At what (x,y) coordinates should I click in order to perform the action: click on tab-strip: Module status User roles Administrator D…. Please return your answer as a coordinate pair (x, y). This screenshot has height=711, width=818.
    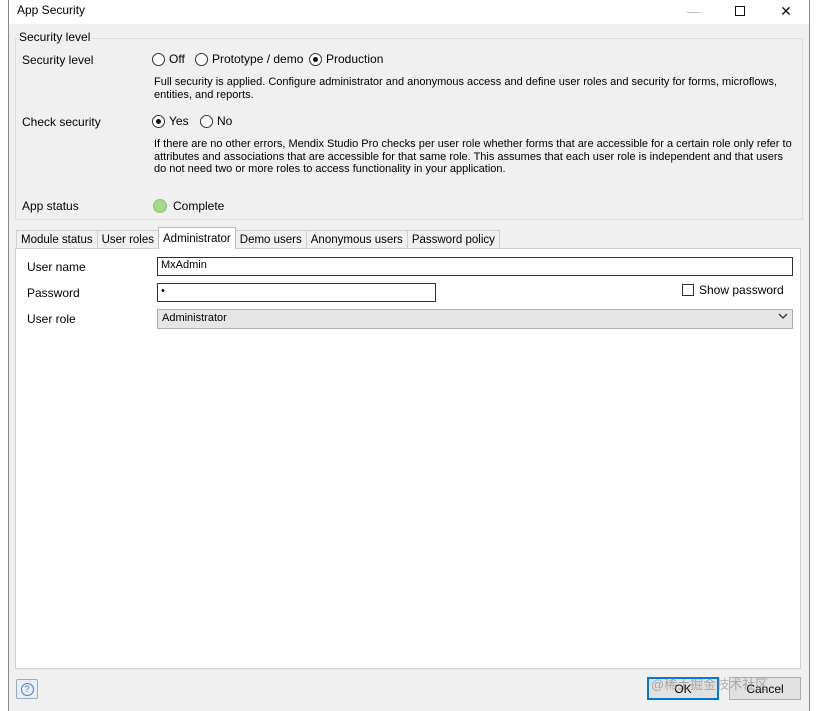
    Looking at the image, I should click on (258, 238).